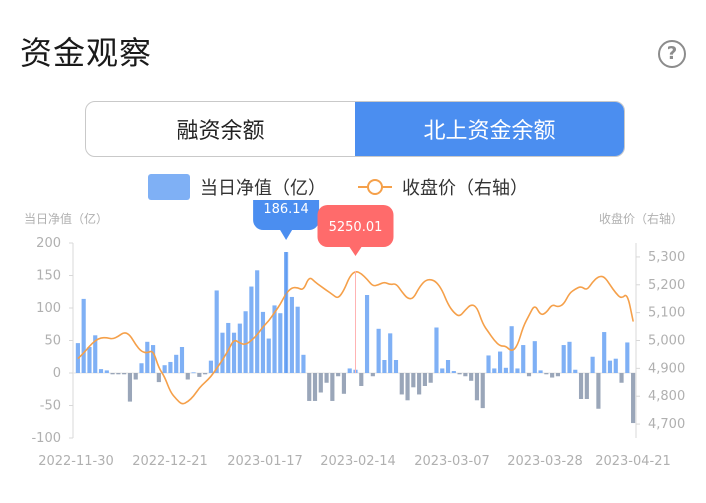 This screenshot has height=503, width=706. Describe the element at coordinates (452, 461) in the screenshot. I see `x-tick-label: 2023-03-07` at that location.